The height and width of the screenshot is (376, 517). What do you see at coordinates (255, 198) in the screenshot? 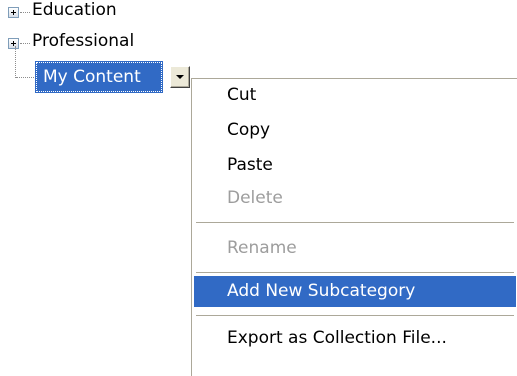
I see `menu-item-delete: Delete` at bounding box center [255, 198].